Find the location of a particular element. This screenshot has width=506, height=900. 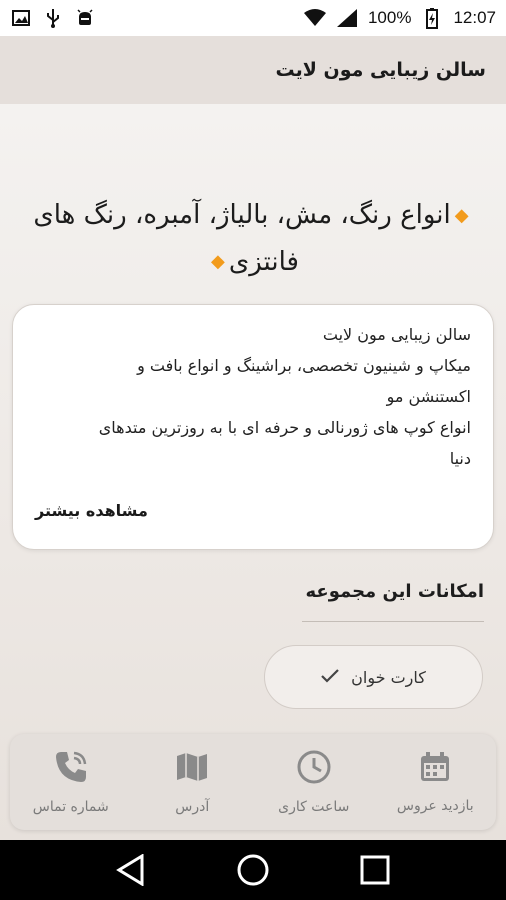

facilities-title: امکانات این مجموعه is located at coordinates (395, 591).